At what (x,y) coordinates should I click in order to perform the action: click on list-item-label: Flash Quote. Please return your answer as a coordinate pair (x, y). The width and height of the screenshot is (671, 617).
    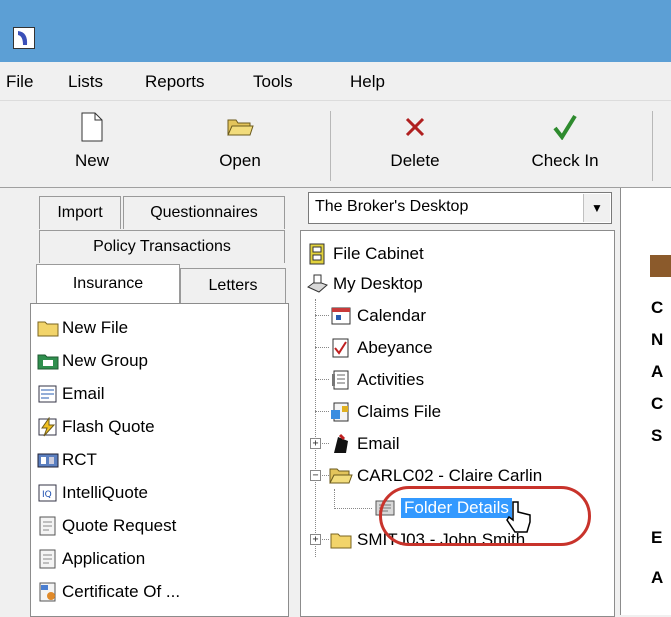
    Looking at the image, I should click on (108, 426).